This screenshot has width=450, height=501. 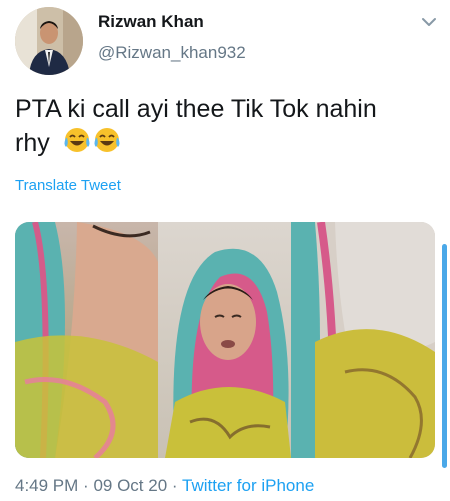 What do you see at coordinates (429, 22) in the screenshot?
I see `chevron-down-icon` at bounding box center [429, 22].